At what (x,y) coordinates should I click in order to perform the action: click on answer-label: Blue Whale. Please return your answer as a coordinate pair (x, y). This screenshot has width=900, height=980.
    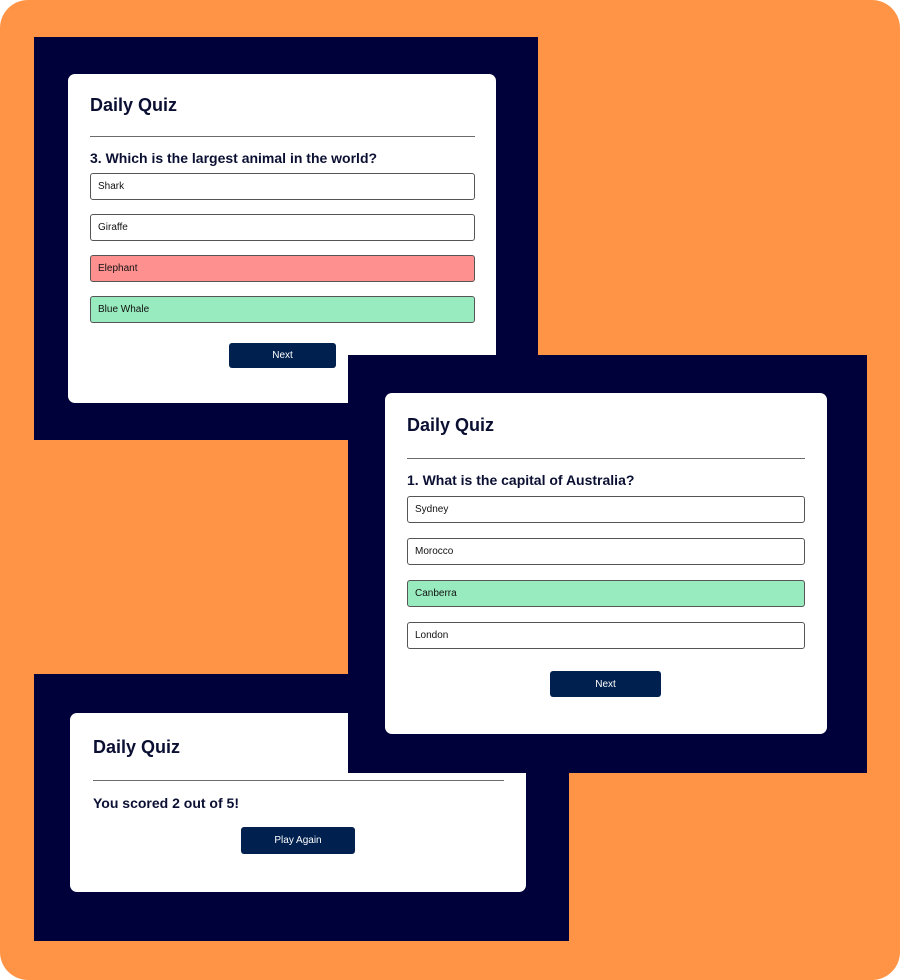
    Looking at the image, I should click on (124, 309).